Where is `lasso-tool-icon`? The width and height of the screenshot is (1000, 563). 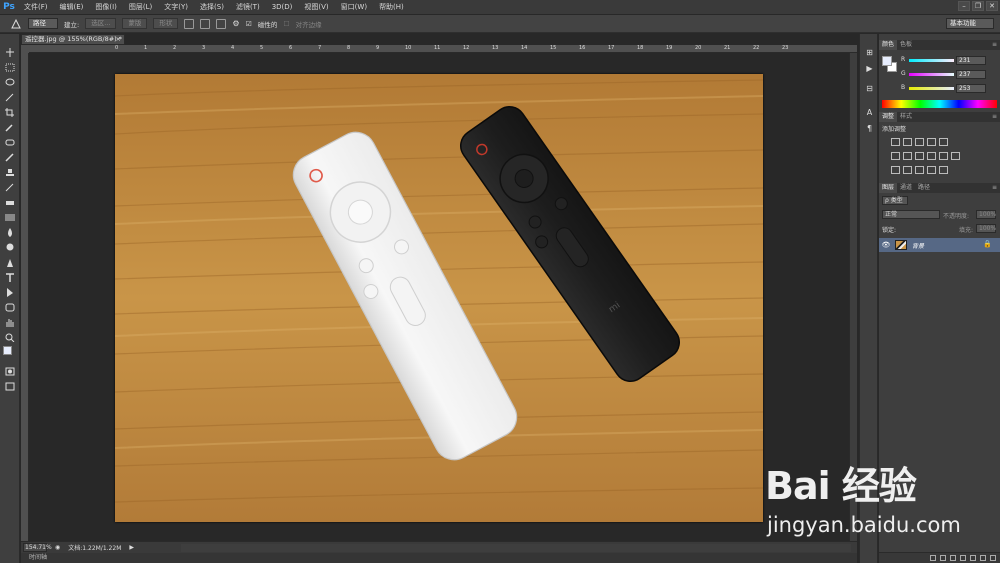
lasso-tool-icon is located at coordinates (10, 82).